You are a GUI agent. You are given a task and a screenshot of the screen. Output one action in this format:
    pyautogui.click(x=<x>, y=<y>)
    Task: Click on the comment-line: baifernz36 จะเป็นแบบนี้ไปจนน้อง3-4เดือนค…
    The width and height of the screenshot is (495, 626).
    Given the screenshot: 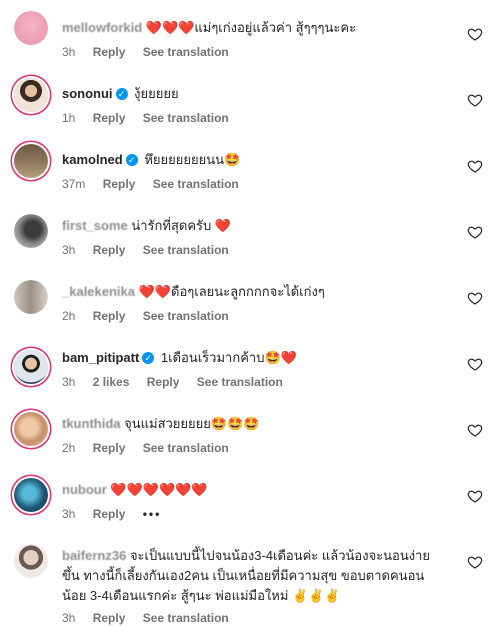 What is the action you would take?
    pyautogui.click(x=254, y=576)
    